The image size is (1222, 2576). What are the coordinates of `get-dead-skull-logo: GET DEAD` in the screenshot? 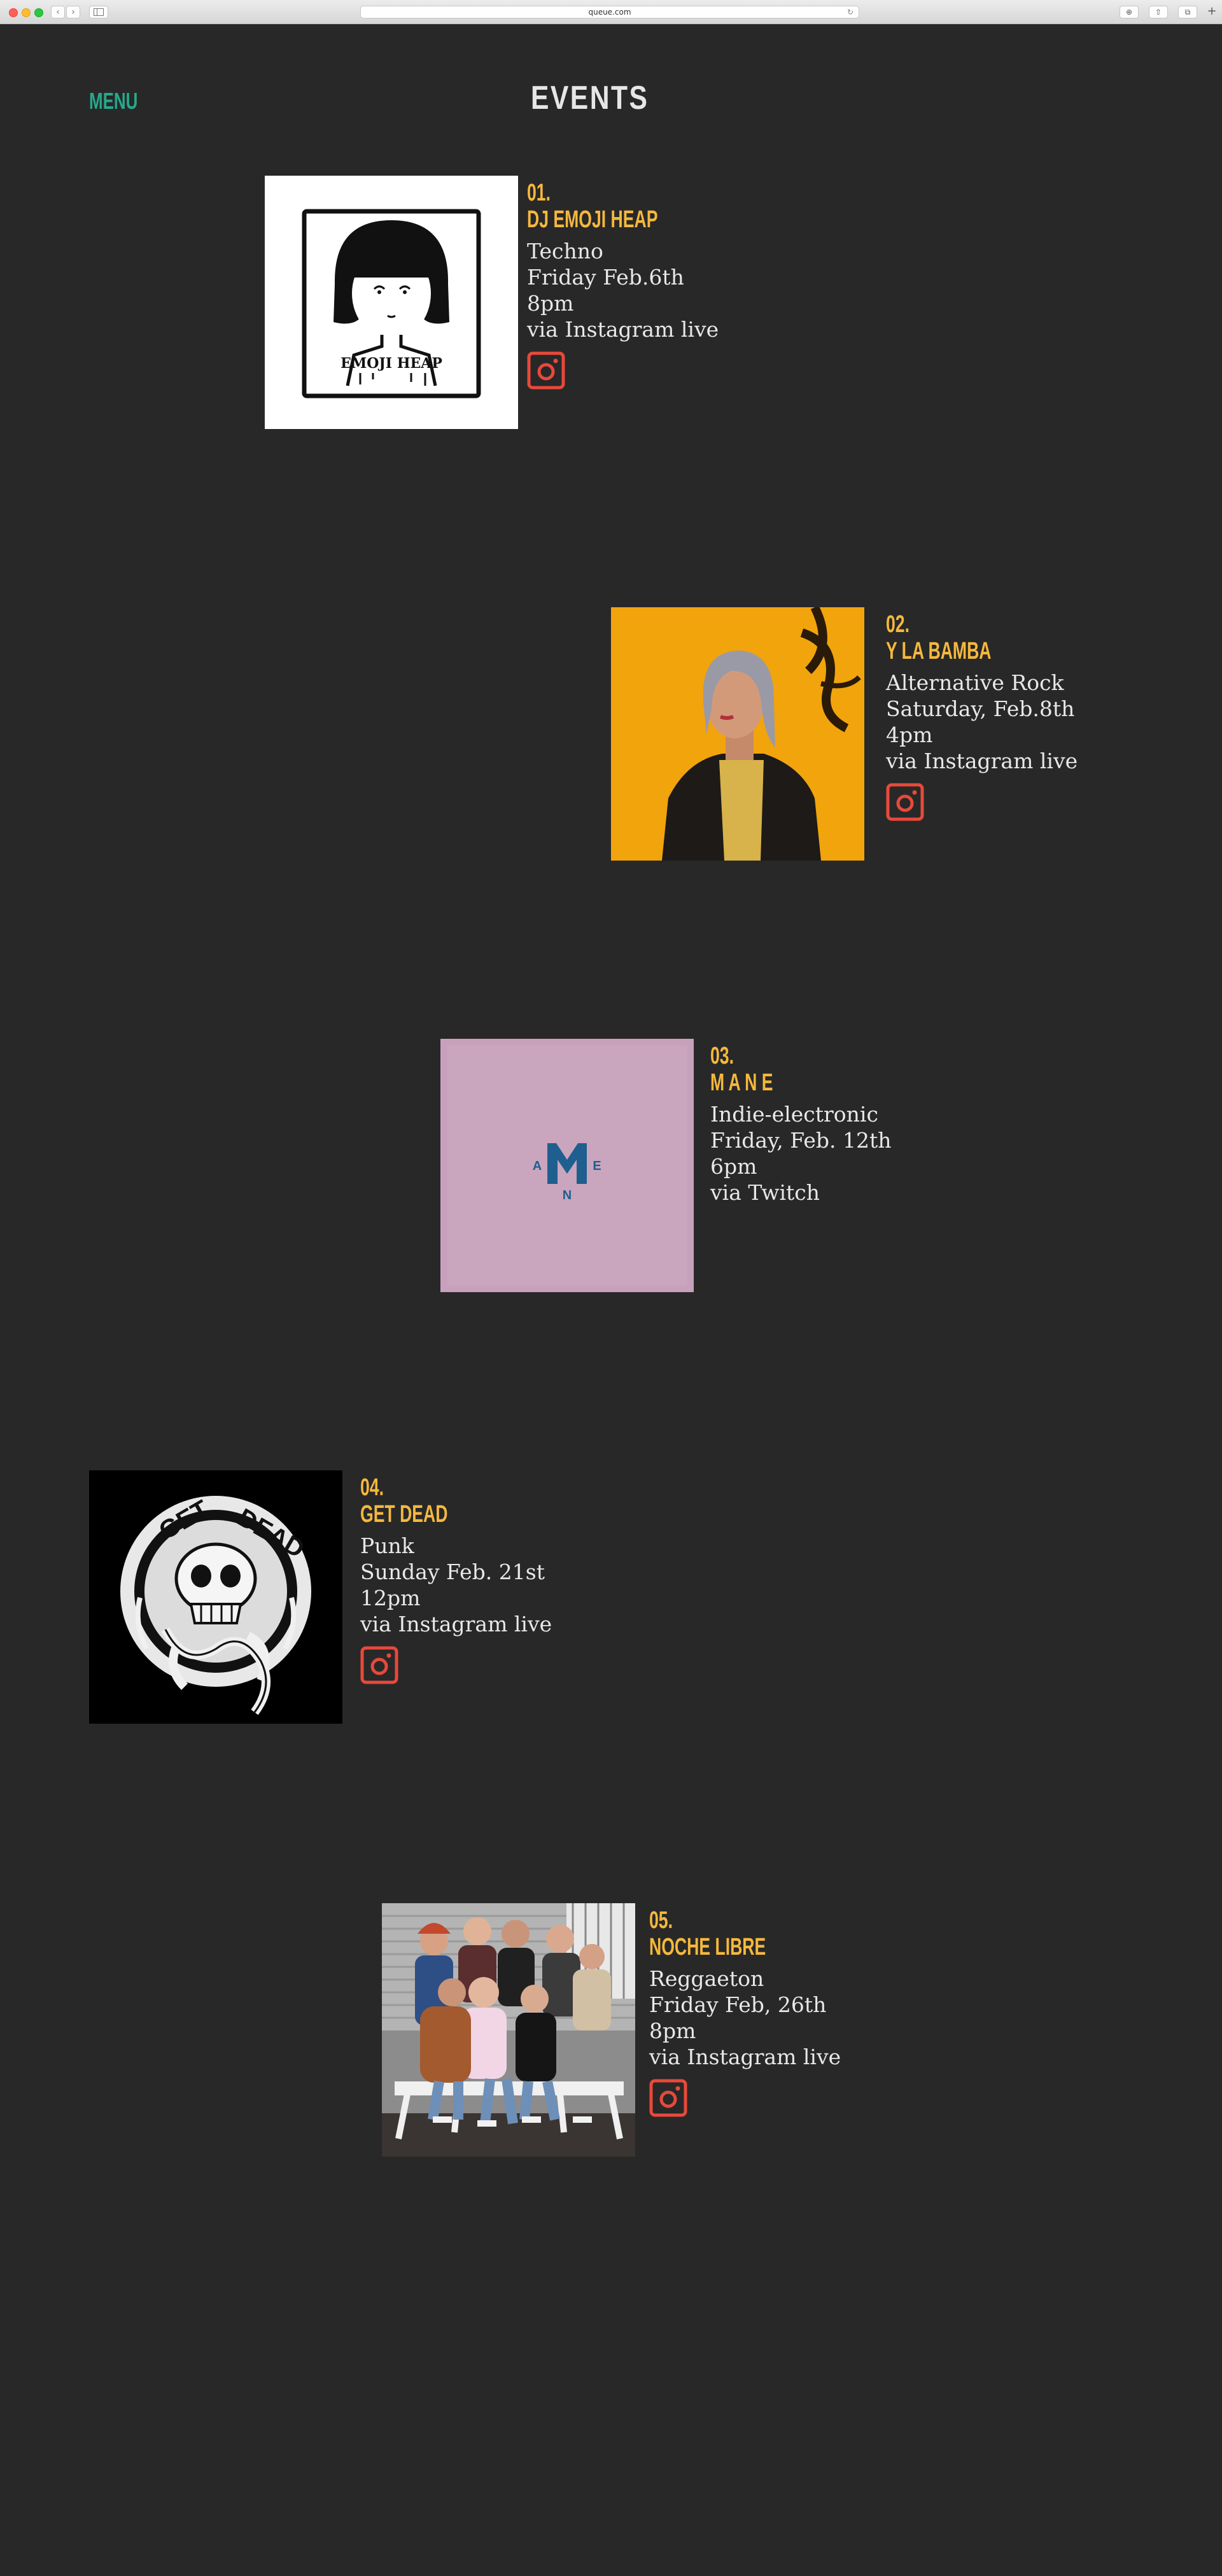 It's located at (215, 1597).